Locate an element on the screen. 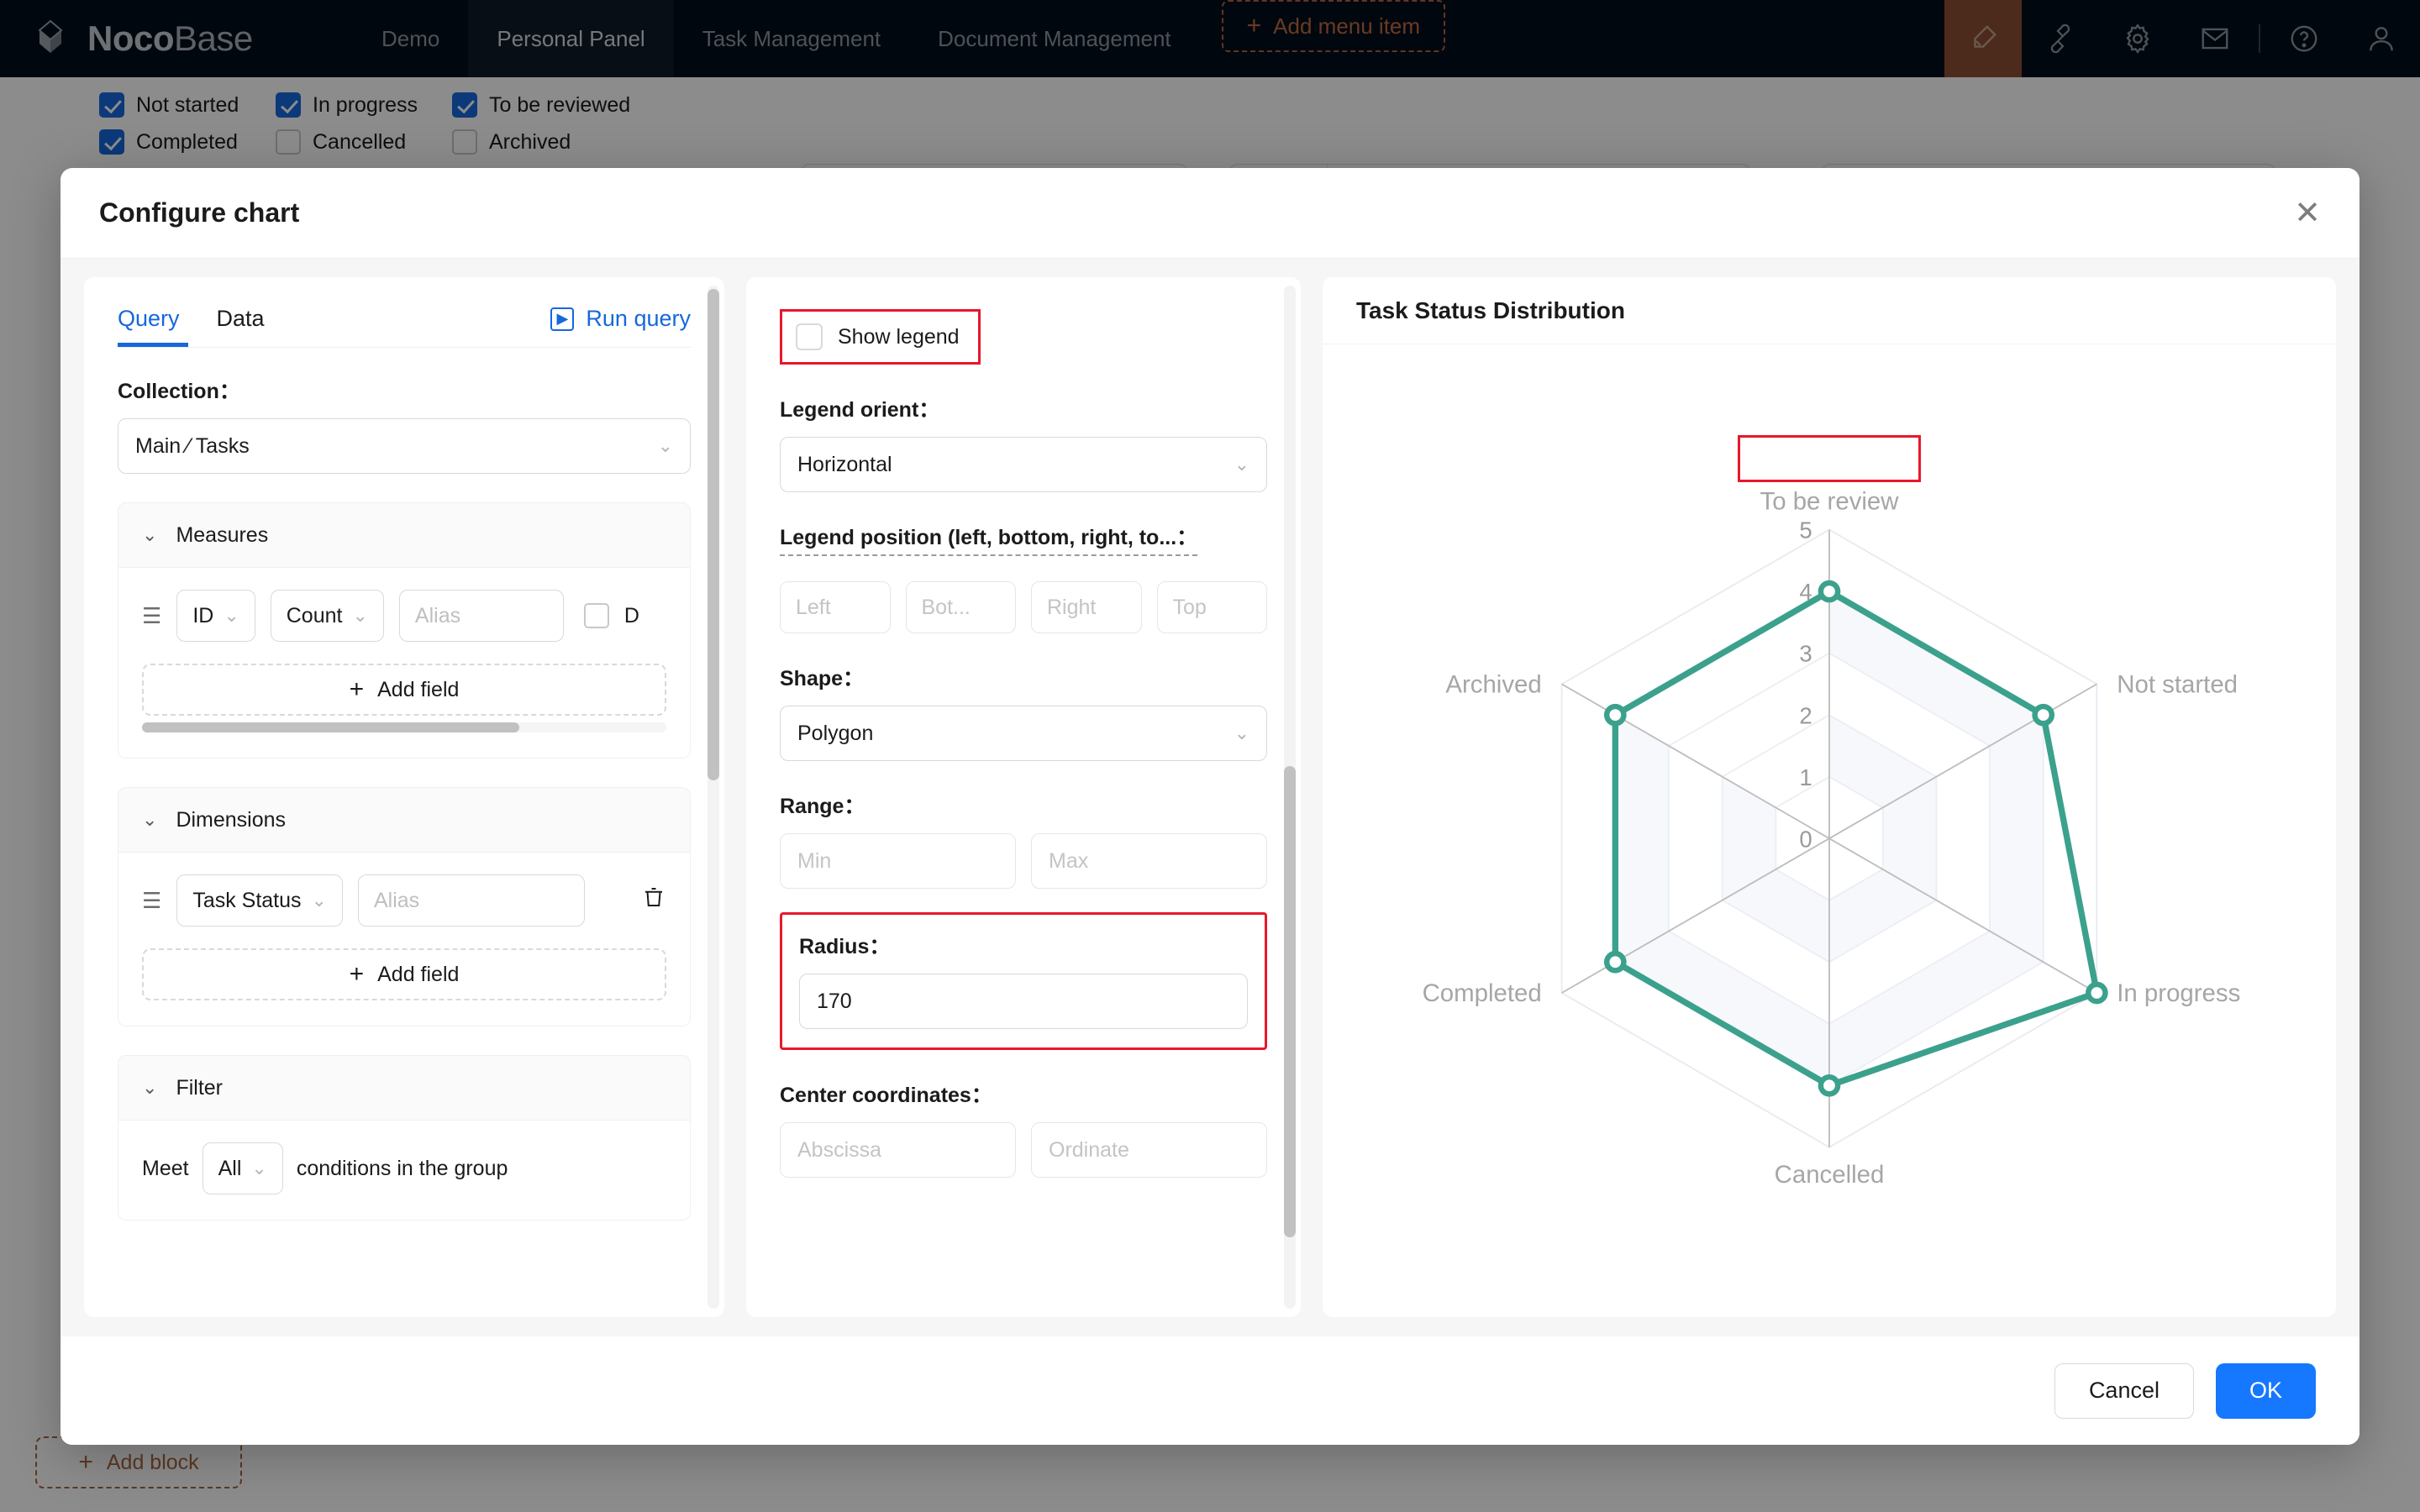  tab-query: Query is located at coordinates (149, 326).